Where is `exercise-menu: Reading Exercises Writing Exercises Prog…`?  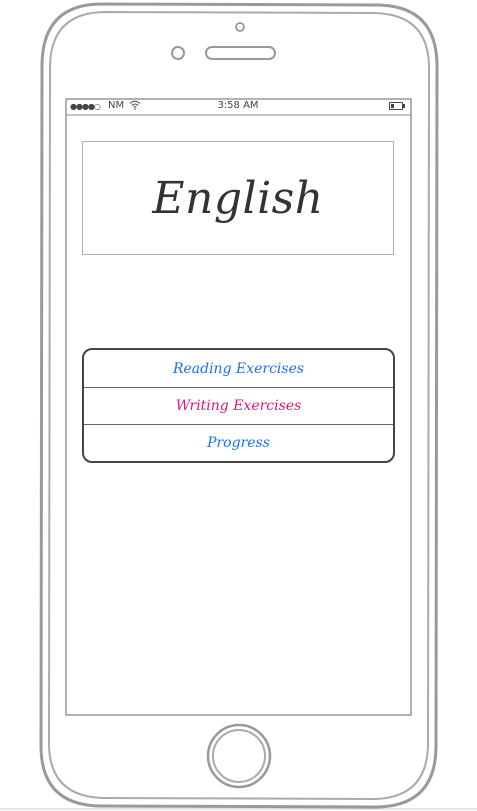 exercise-menu: Reading Exercises Writing Exercises Prog… is located at coordinates (238, 405).